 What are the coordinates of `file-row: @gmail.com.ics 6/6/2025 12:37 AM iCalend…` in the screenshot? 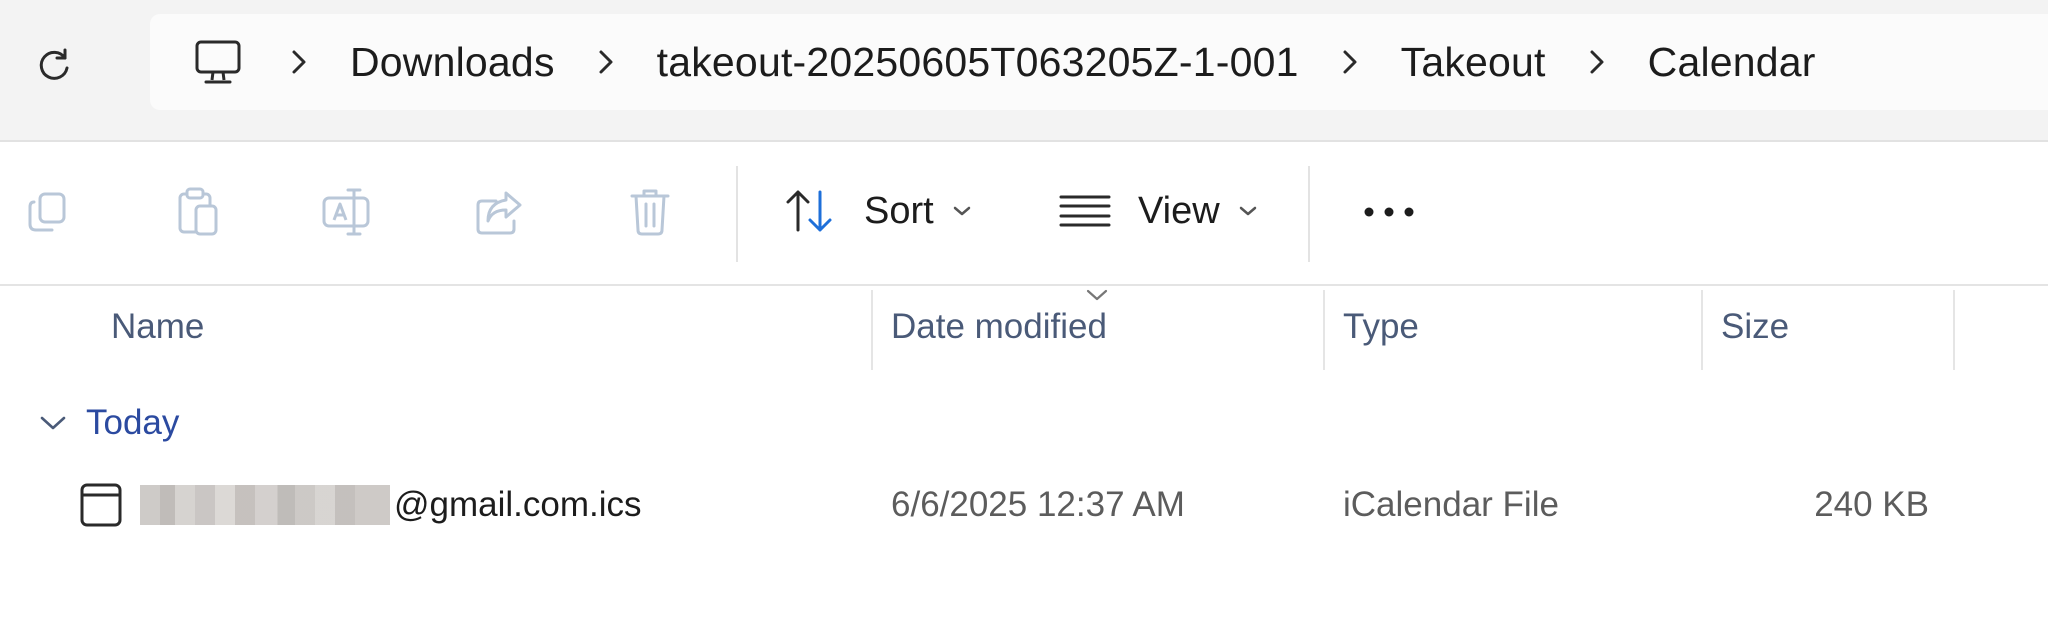 It's located at (1024, 505).